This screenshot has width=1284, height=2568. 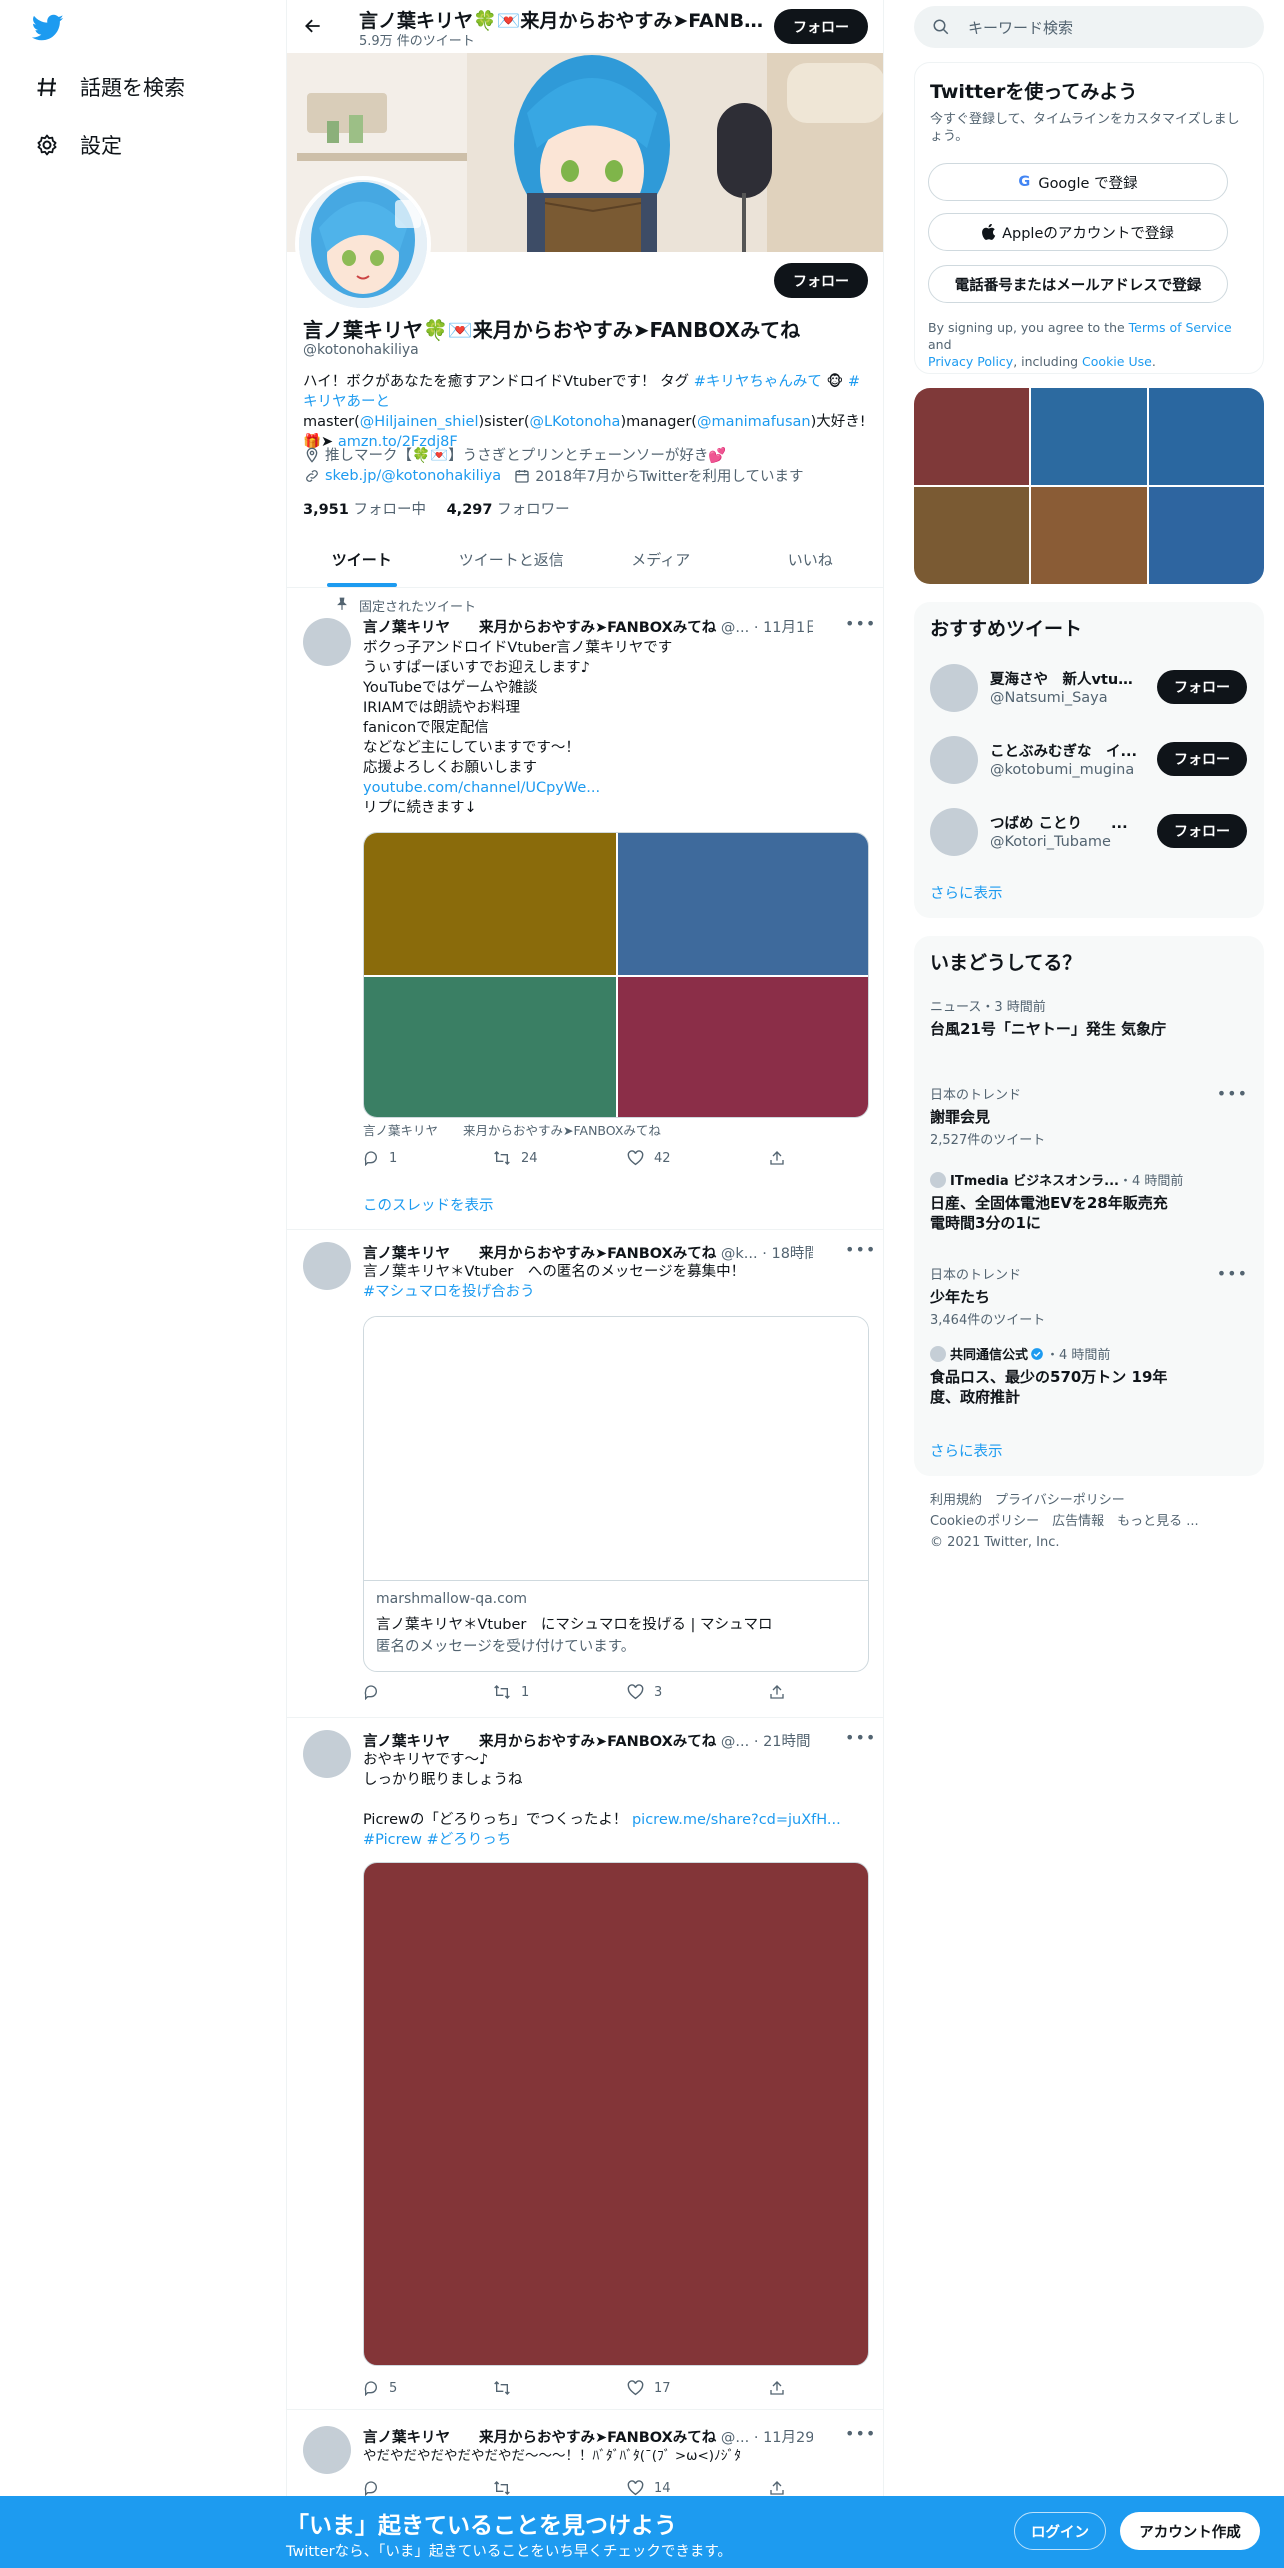 I want to click on trend-item: 日本のトレンド 謝罪会見 2,527件のツイート, so click(x=1089, y=1116).